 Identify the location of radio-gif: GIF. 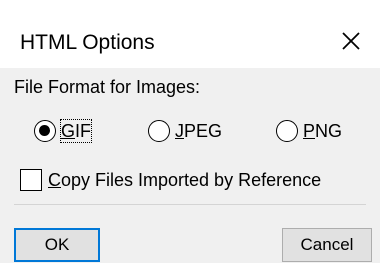
(63, 131).